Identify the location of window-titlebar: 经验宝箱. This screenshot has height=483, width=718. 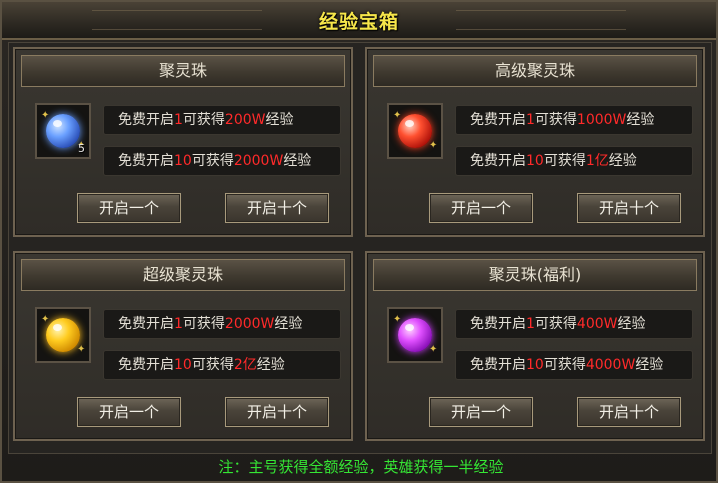
(359, 21).